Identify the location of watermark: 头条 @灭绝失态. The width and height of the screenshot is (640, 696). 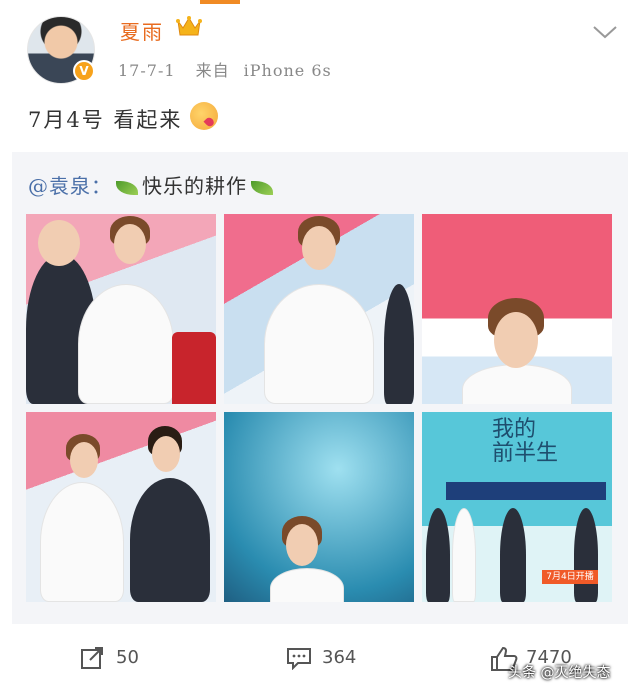
(559, 673).